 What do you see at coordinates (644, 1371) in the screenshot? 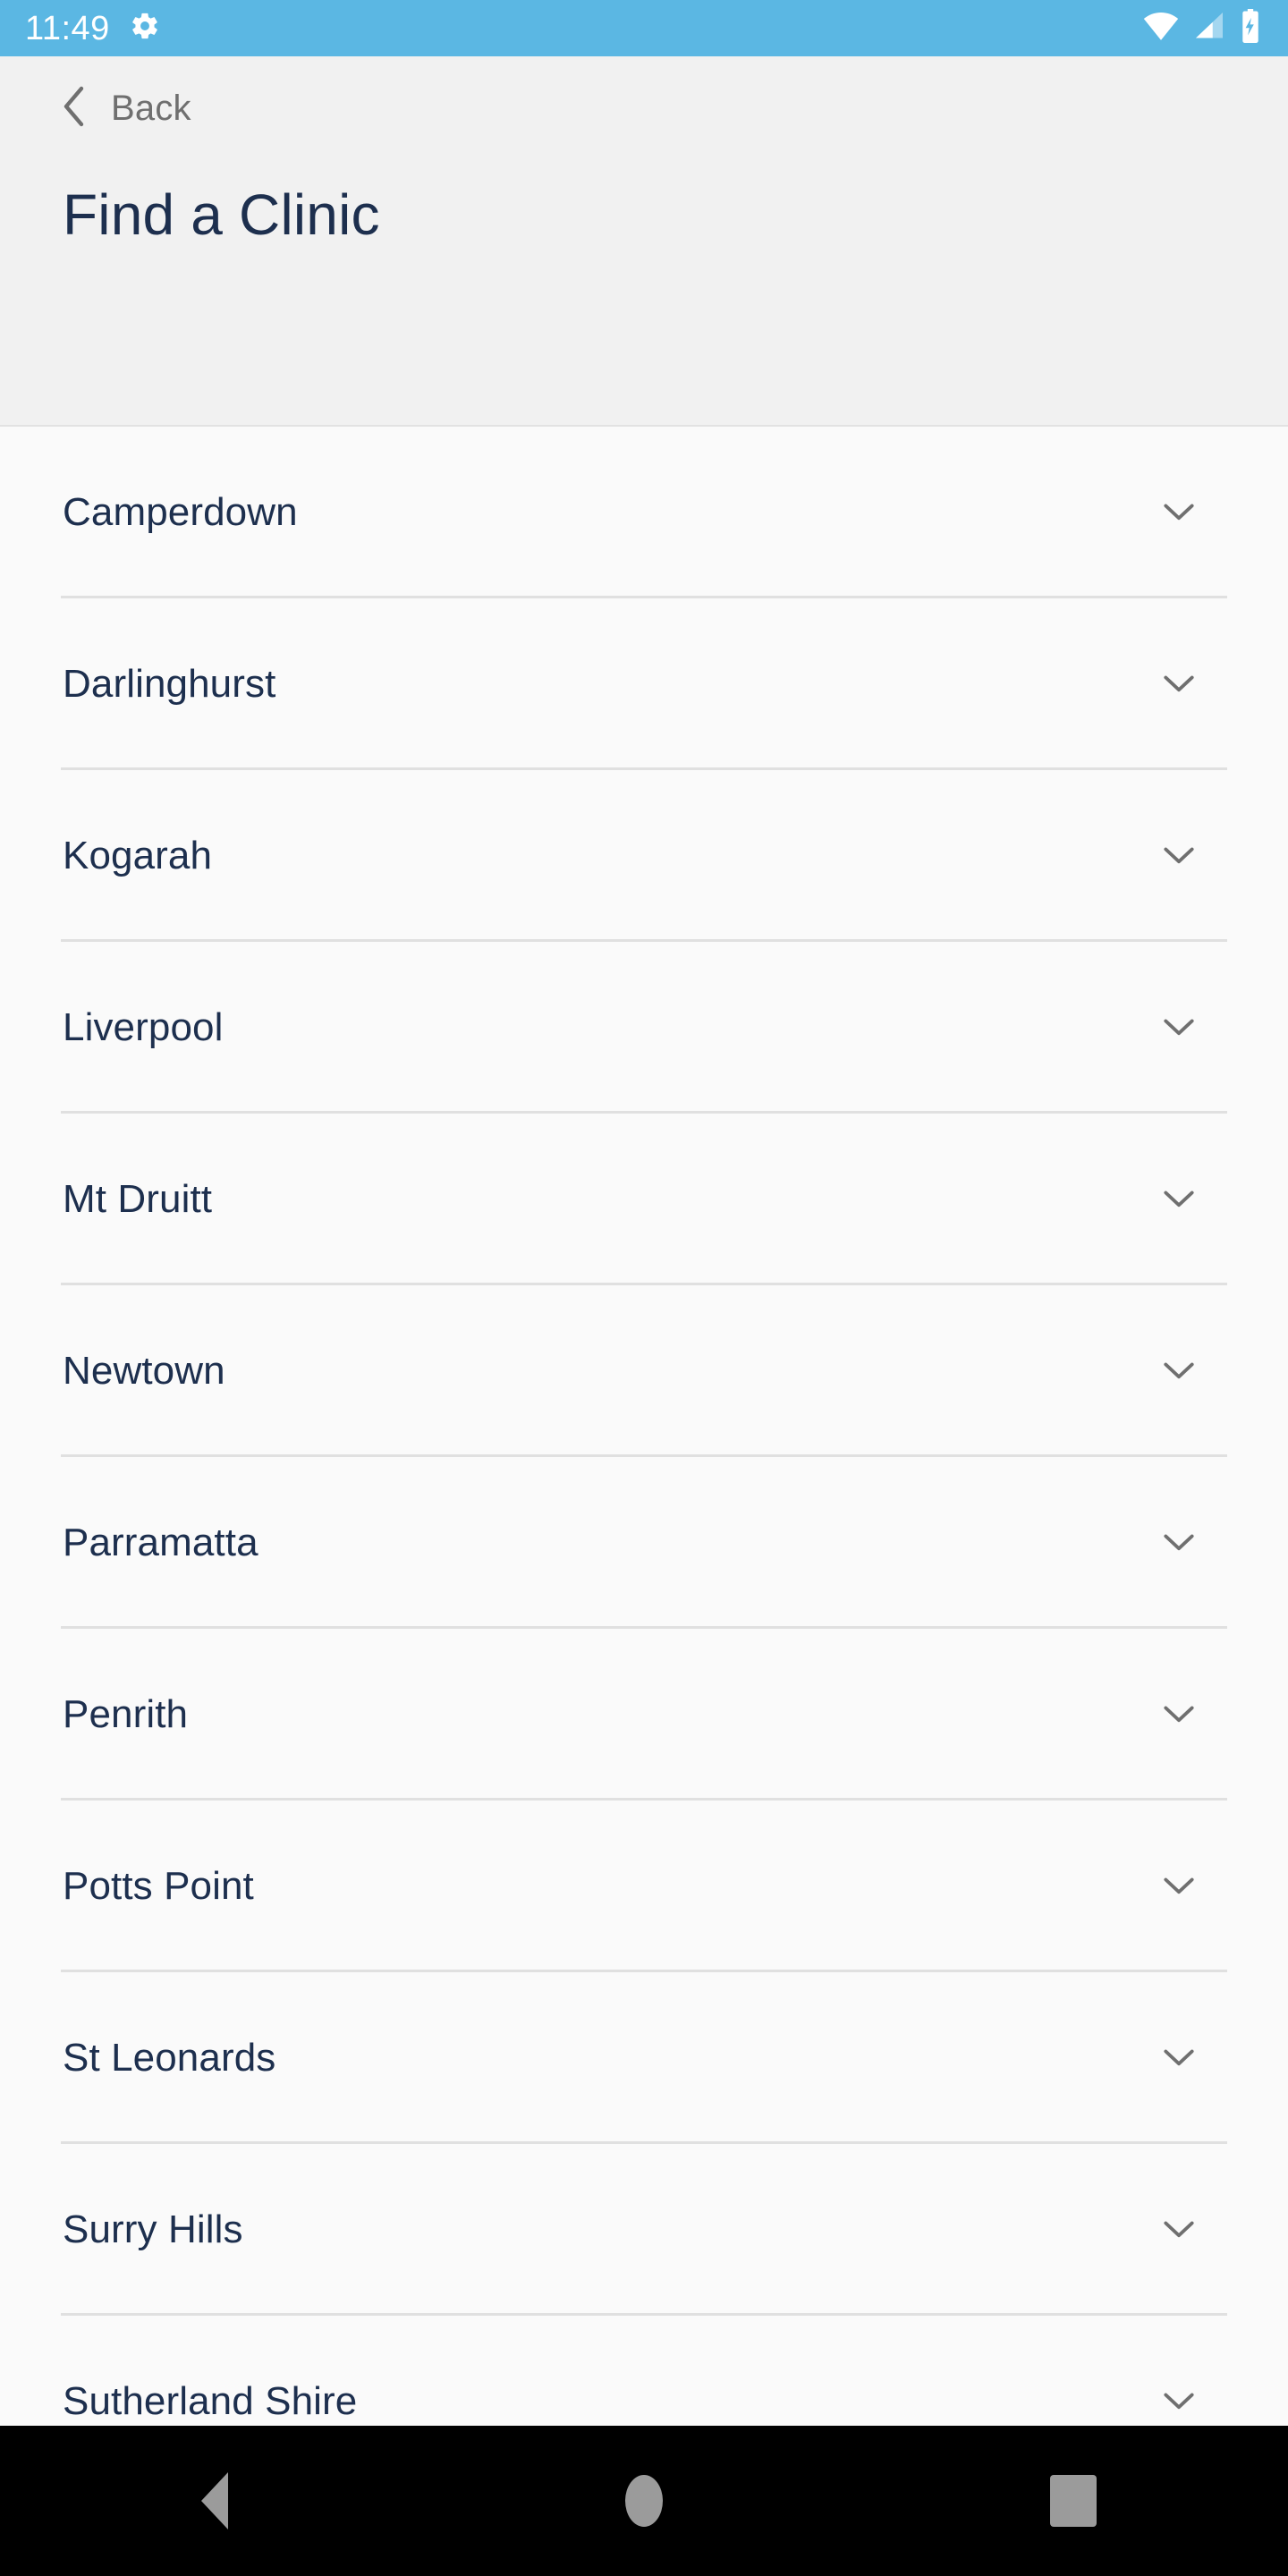
I see `clinic-list-item: Newtown` at bounding box center [644, 1371].